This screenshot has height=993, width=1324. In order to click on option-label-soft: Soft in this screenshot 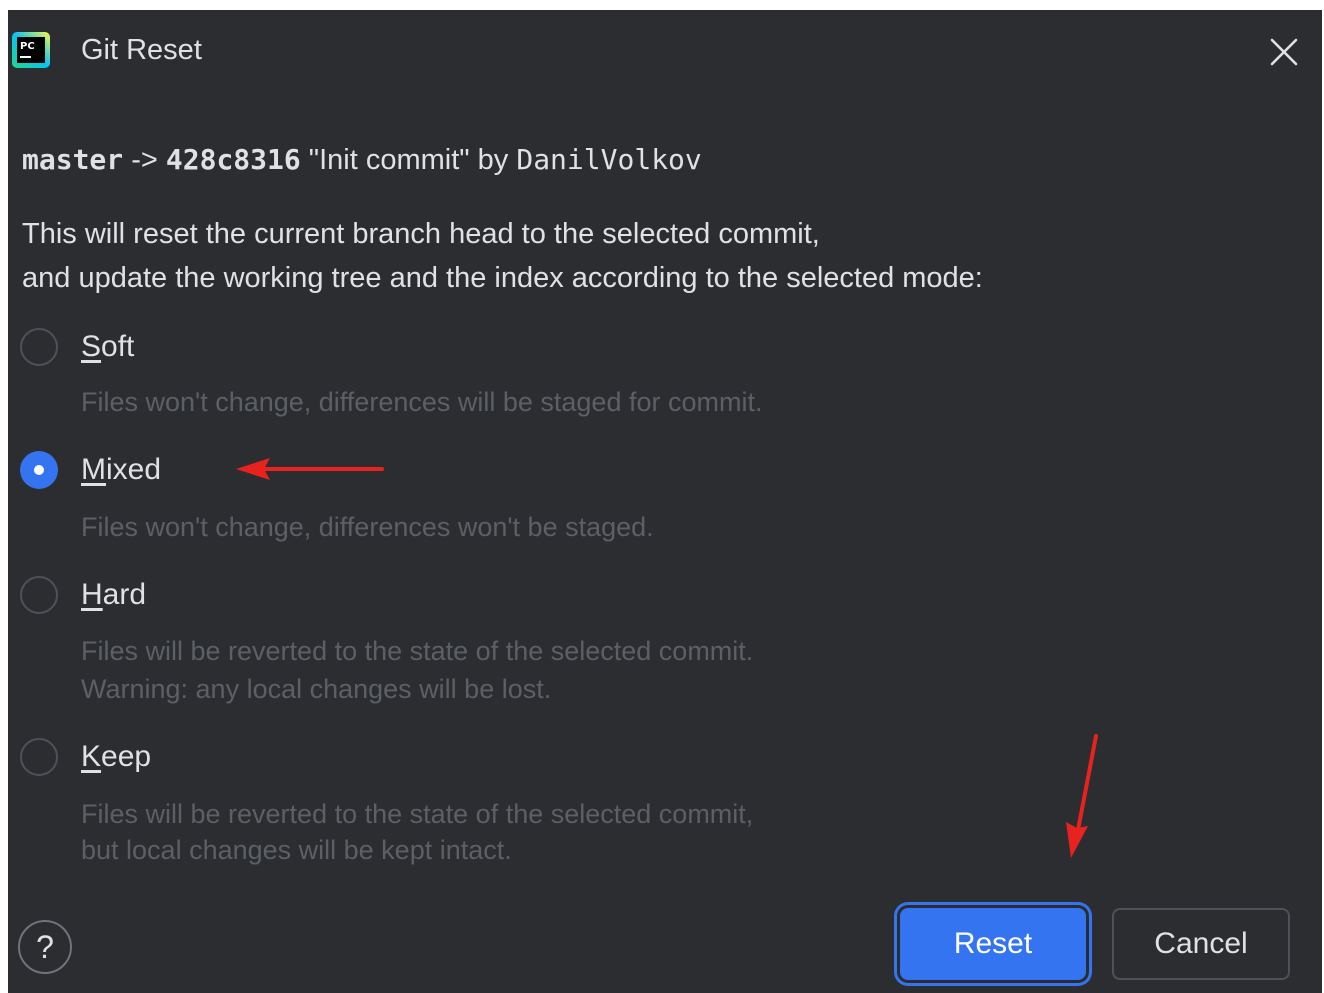, I will do `click(107, 347)`.